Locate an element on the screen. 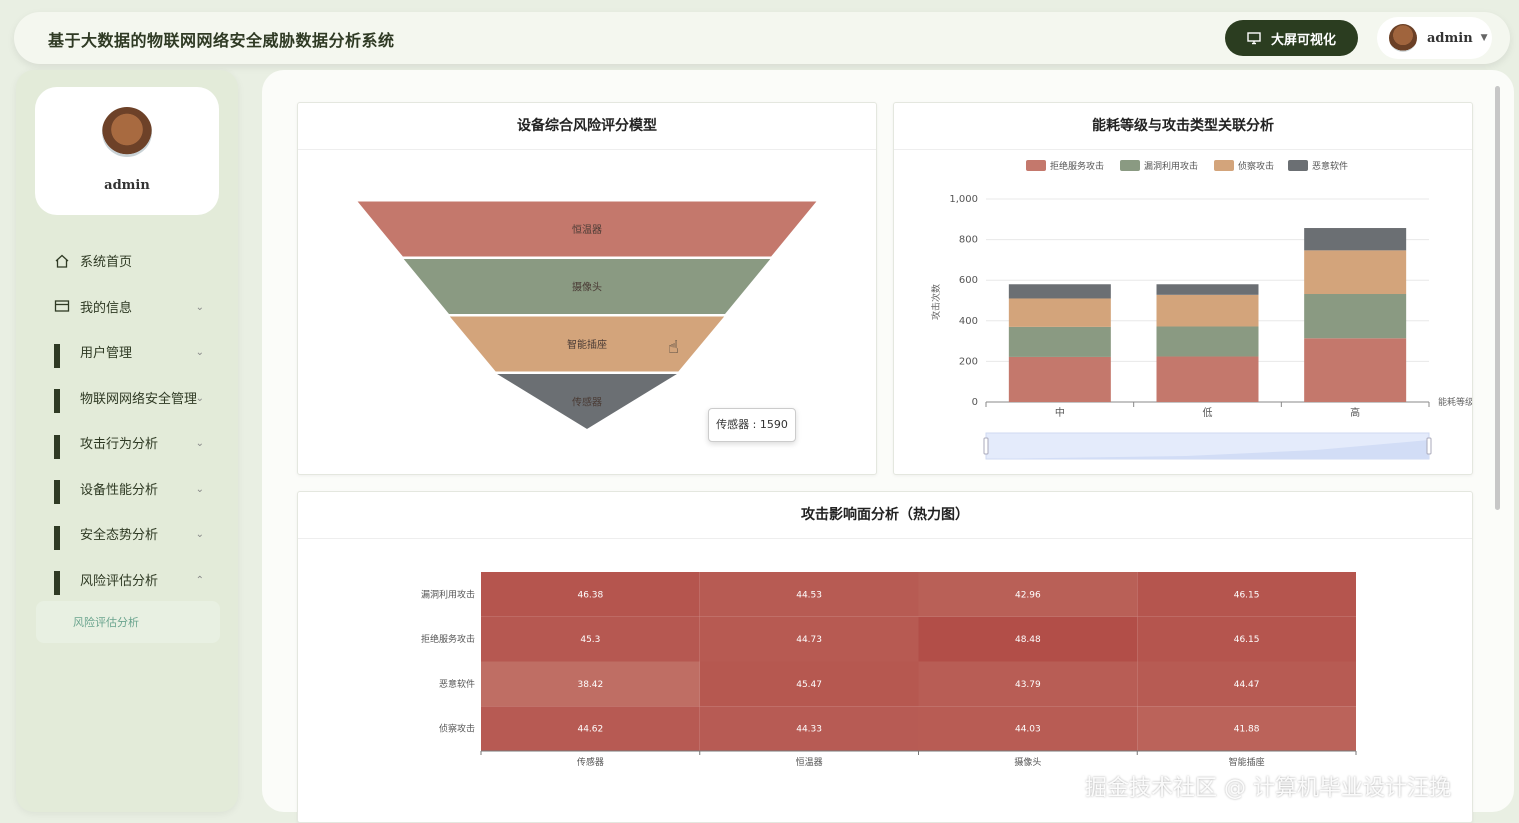 The image size is (1519, 823). avatar is located at coordinates (1403, 38).